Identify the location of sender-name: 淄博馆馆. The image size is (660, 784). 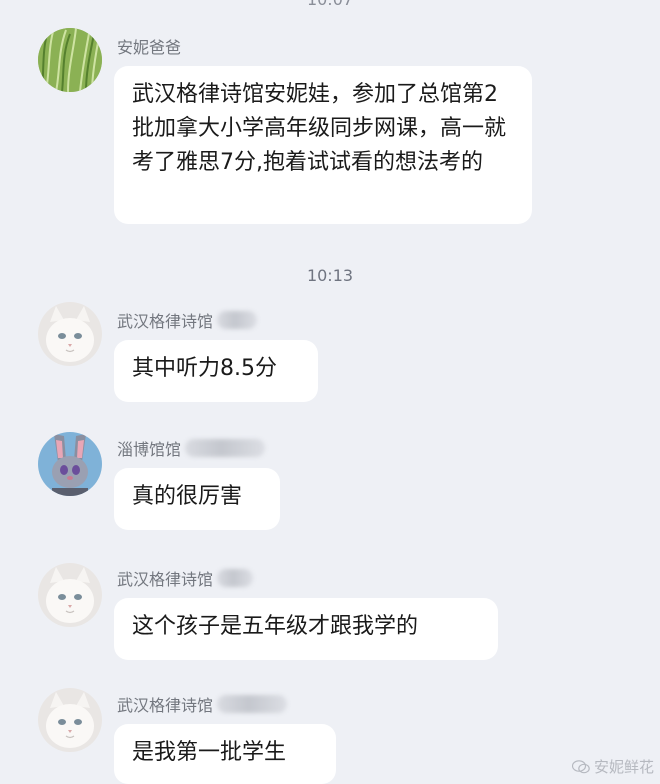
(191, 448).